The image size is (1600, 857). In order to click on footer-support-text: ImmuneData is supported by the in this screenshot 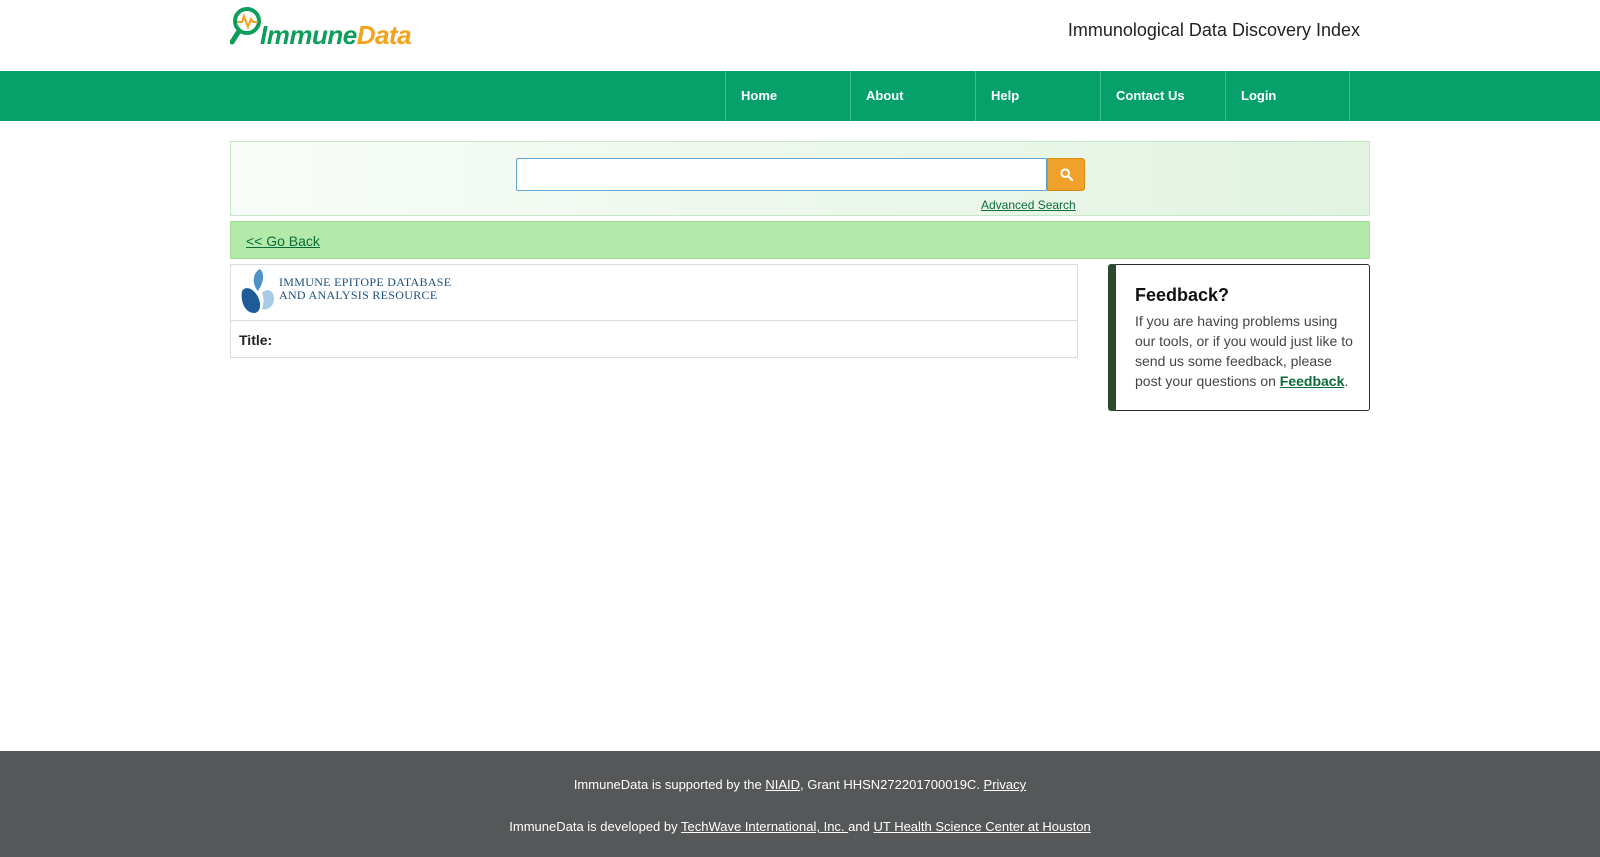, I will do `click(669, 784)`.